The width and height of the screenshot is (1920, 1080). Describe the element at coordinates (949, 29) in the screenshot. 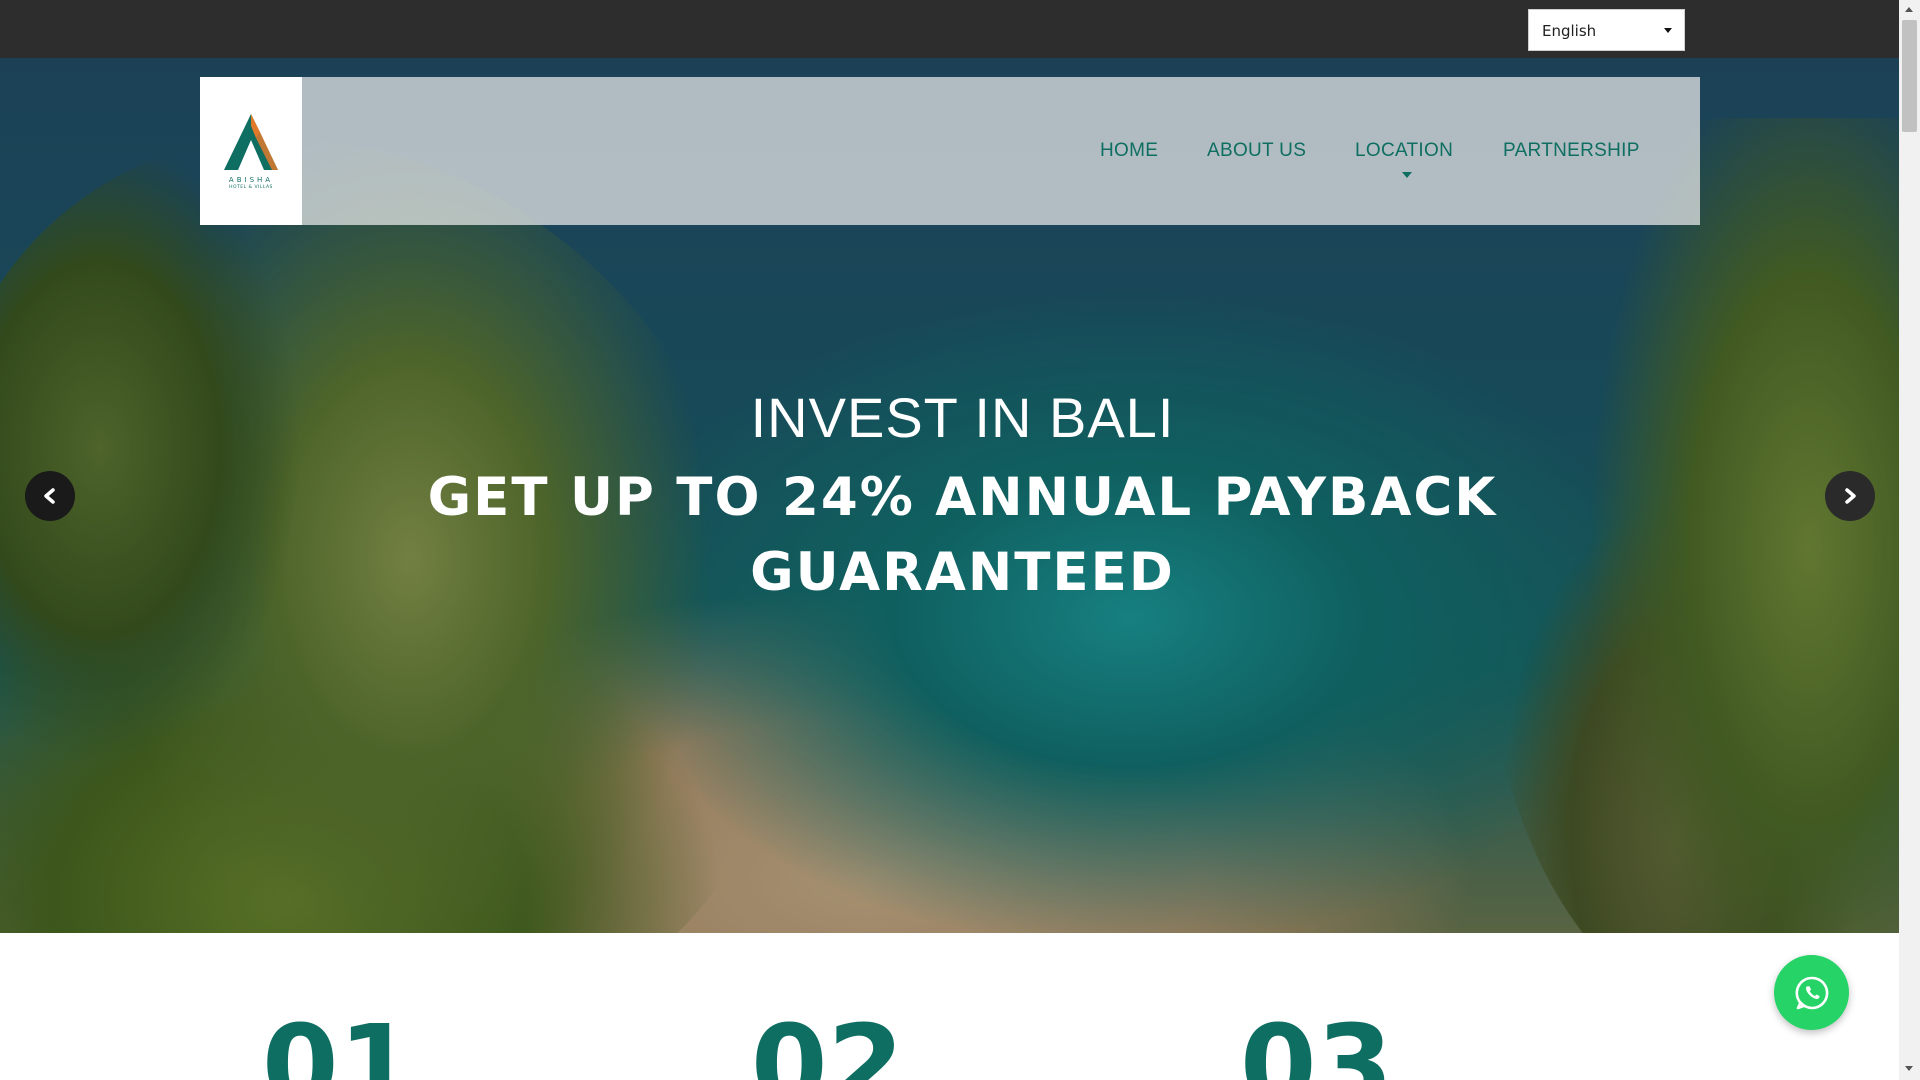

I see `top-bar: English` at that location.